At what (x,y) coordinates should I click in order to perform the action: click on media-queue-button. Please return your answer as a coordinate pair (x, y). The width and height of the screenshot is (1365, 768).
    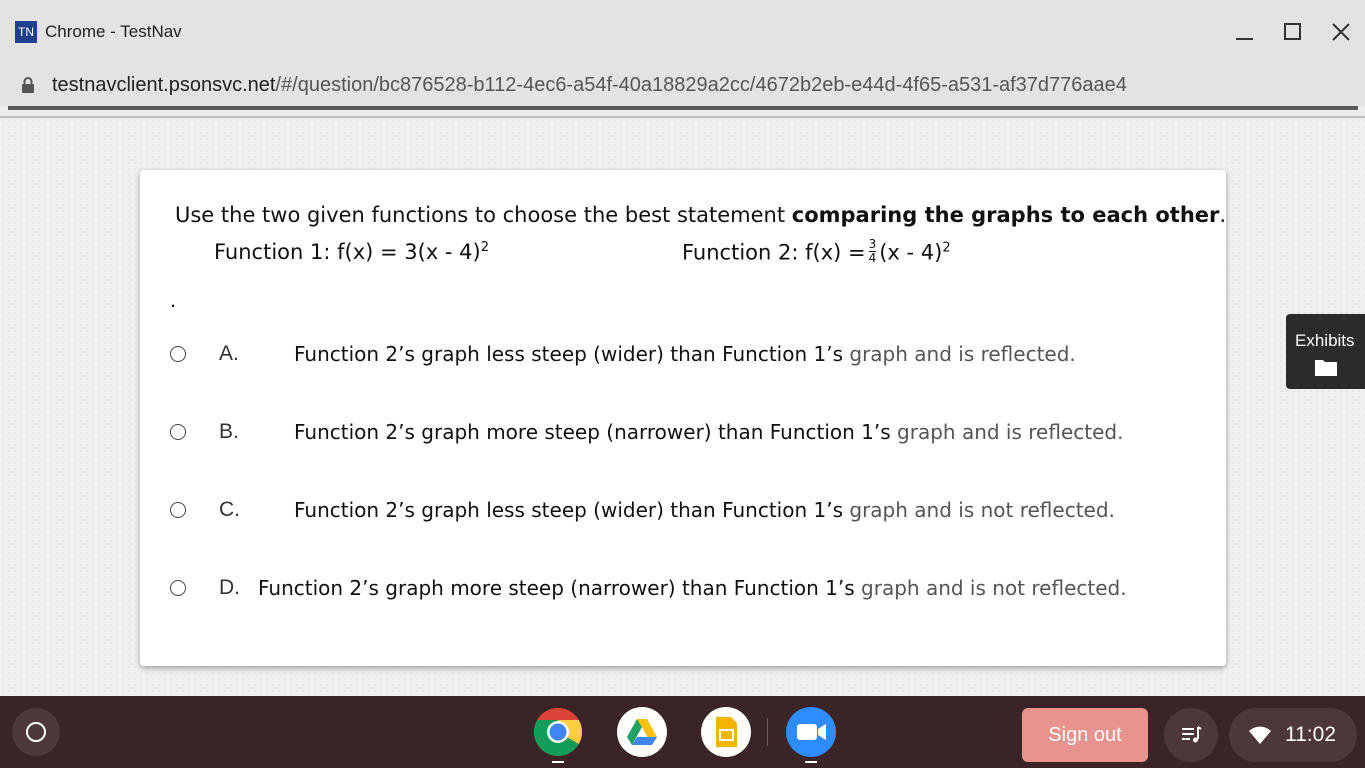
    Looking at the image, I should click on (1191, 735).